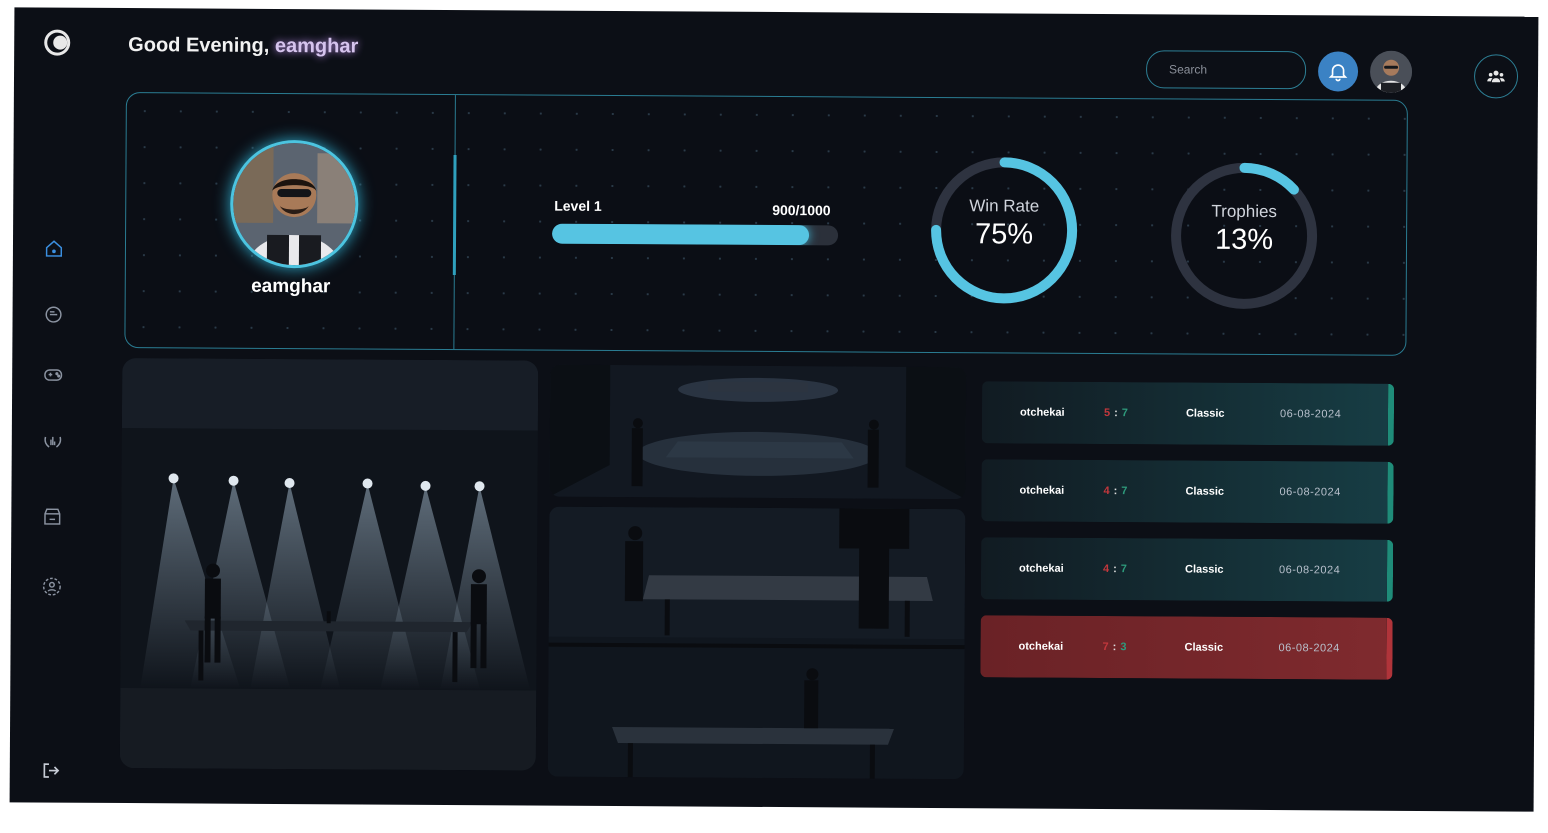  I want to click on friends-button, so click(1496, 76).